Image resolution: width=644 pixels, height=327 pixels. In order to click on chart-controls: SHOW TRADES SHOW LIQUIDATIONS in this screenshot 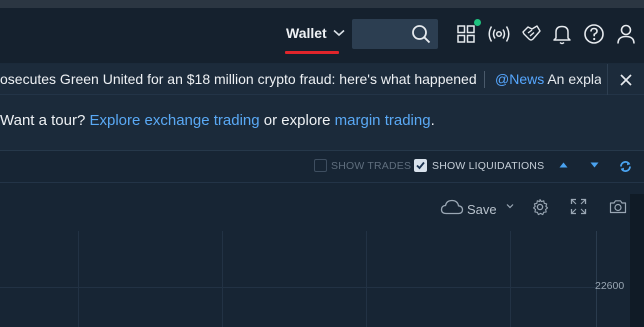, I will do `click(322, 167)`.